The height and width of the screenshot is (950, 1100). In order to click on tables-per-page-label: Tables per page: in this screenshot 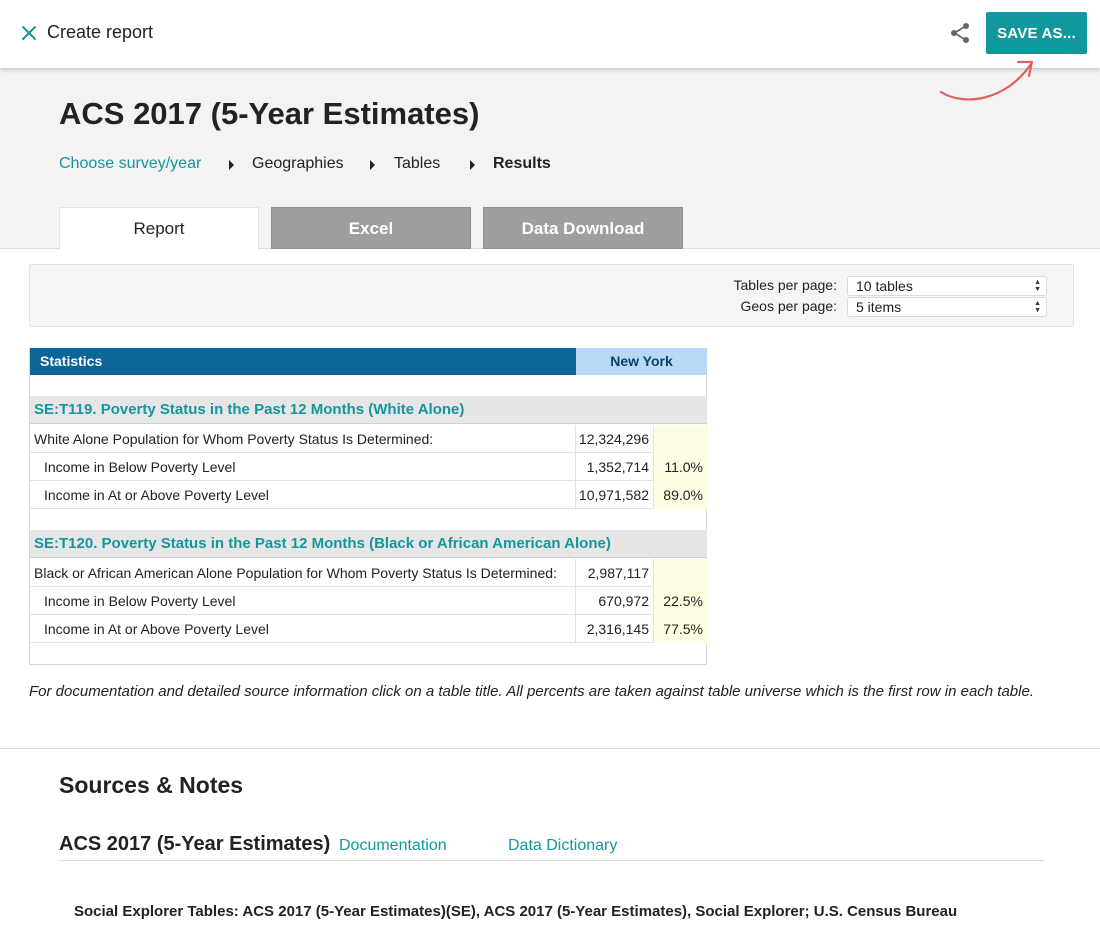, I will do `click(785, 285)`.